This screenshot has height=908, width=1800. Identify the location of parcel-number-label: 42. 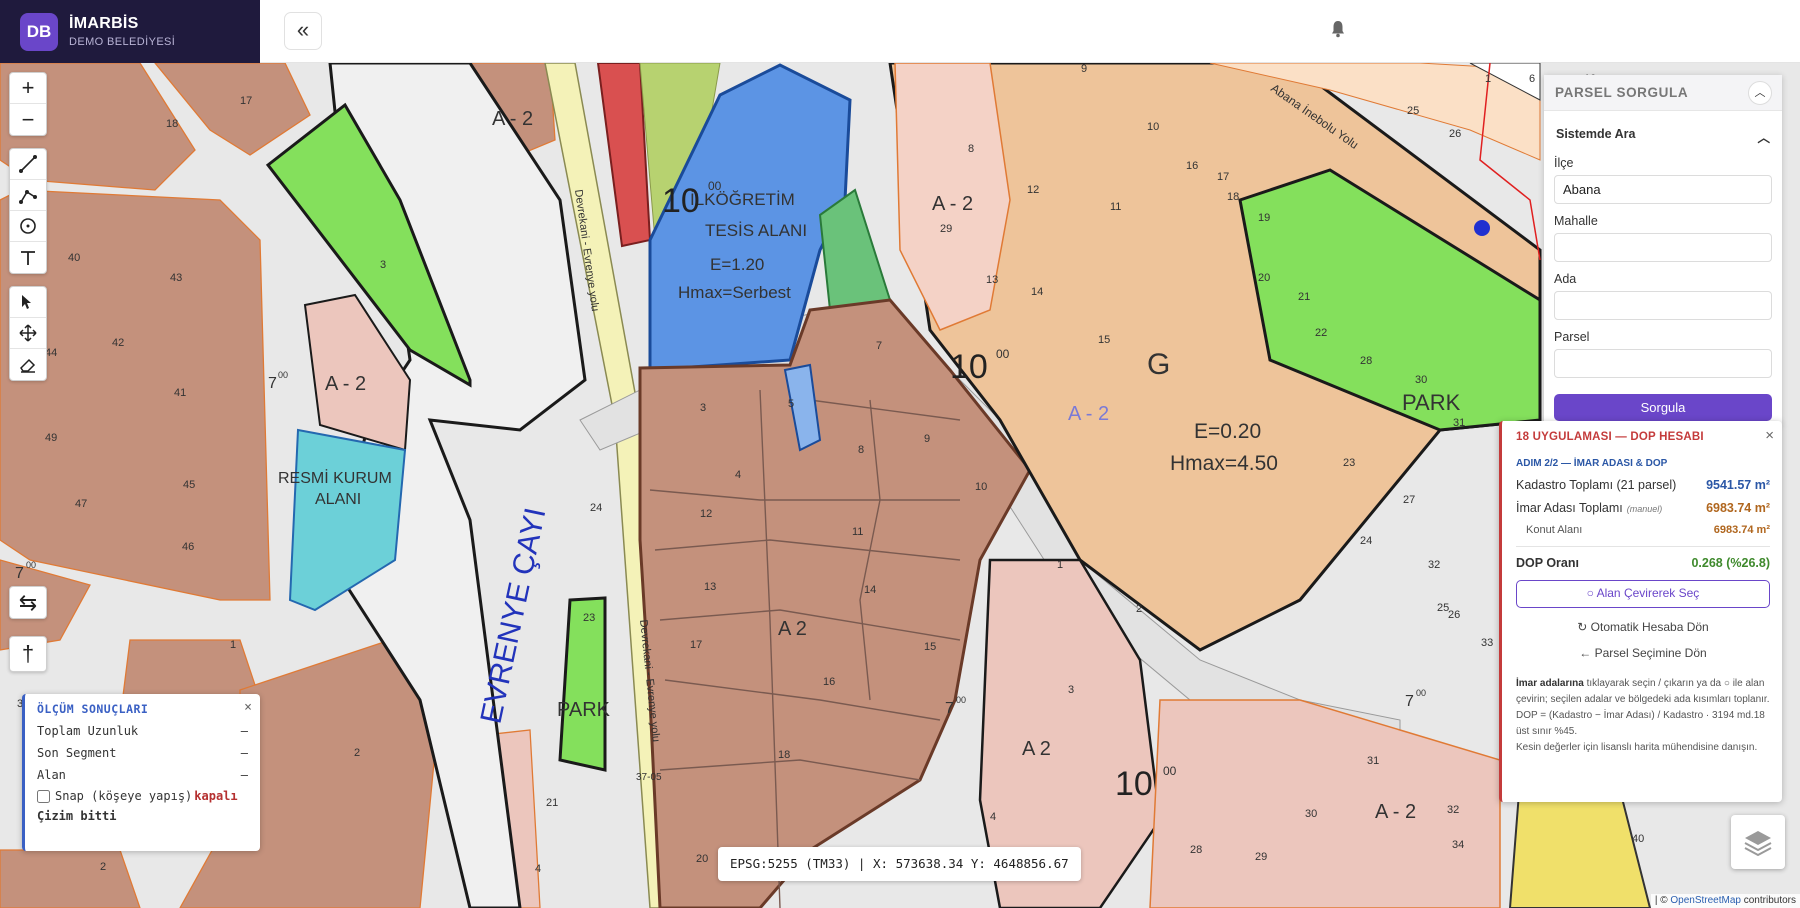
(118, 343).